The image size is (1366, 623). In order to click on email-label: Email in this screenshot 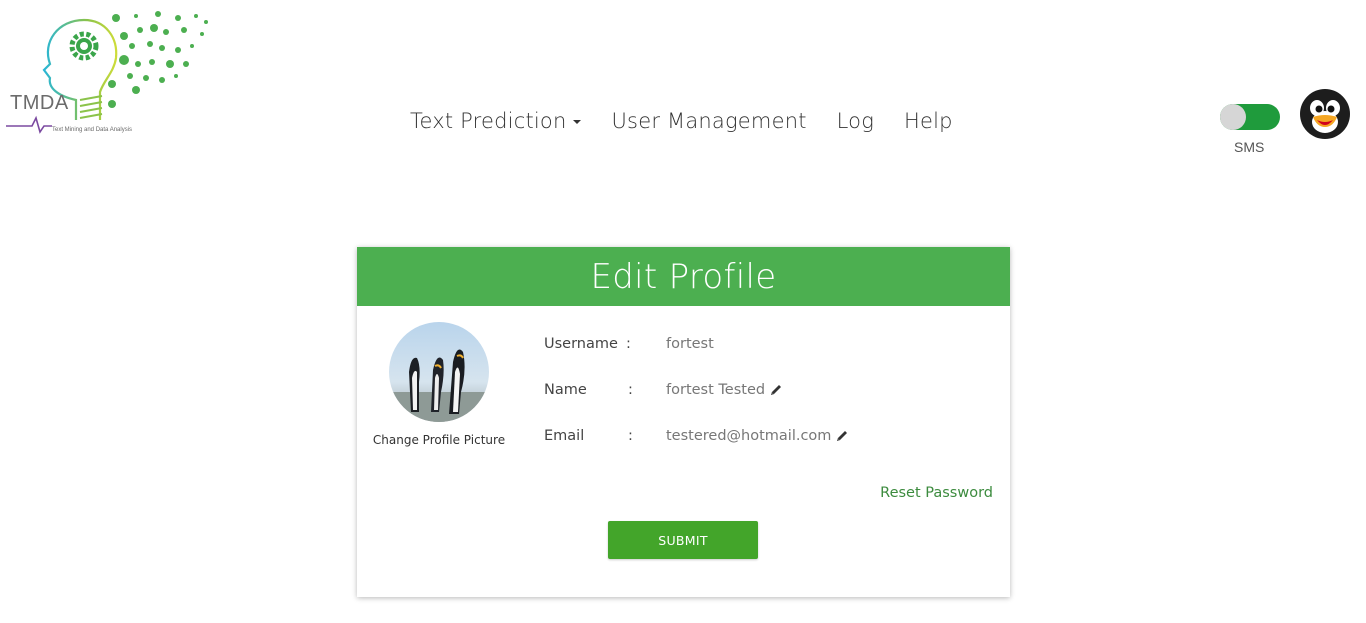, I will do `click(564, 436)`.